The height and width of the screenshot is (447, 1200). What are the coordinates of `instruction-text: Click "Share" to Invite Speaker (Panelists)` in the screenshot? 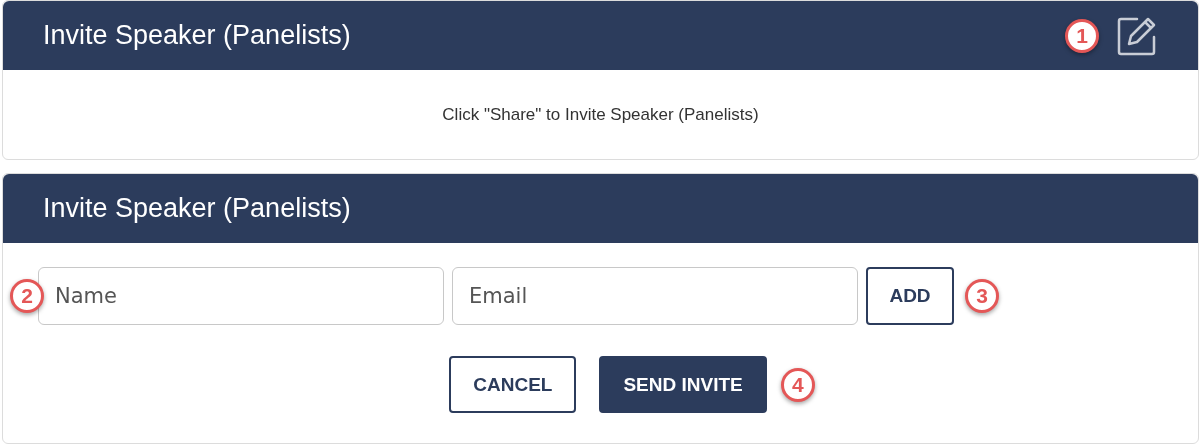 It's located at (600, 114).